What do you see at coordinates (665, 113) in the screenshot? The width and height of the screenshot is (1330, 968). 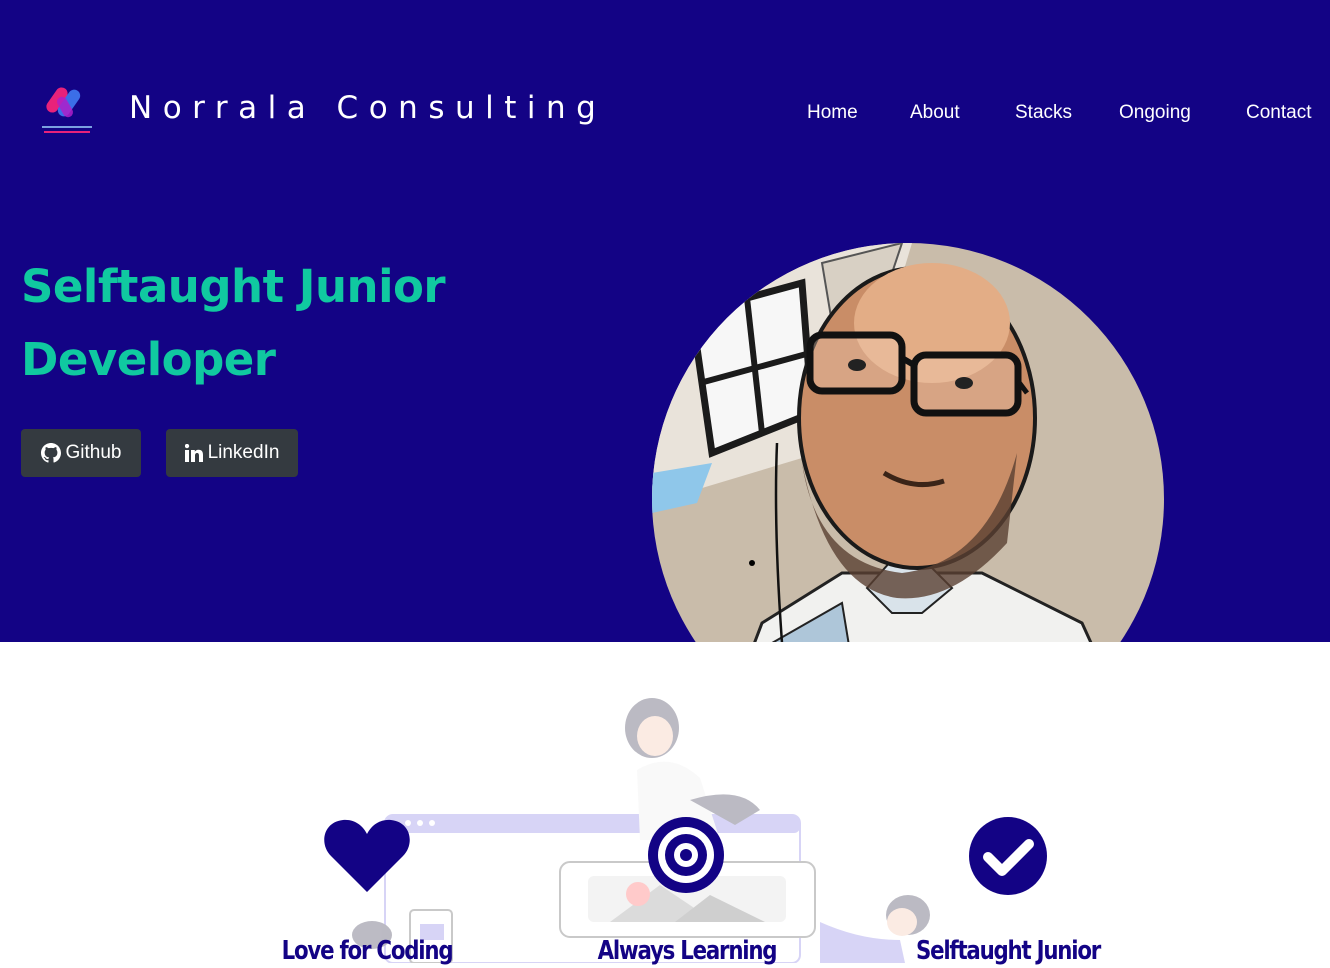 I see `main-nav: Home About Stacks Ongoing Contact` at bounding box center [665, 113].